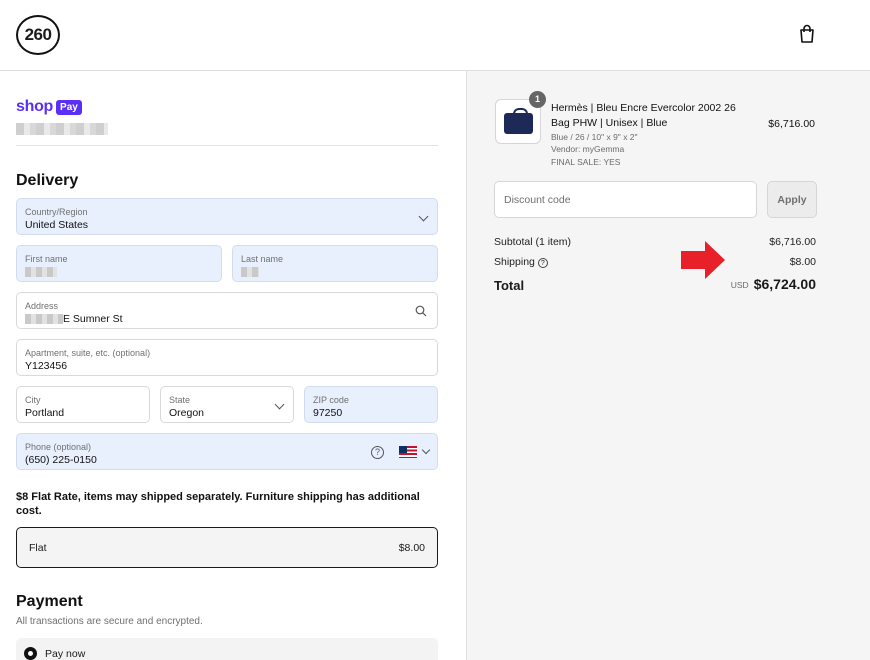  What do you see at coordinates (187, 413) in the screenshot?
I see `state-value: Oregon` at bounding box center [187, 413].